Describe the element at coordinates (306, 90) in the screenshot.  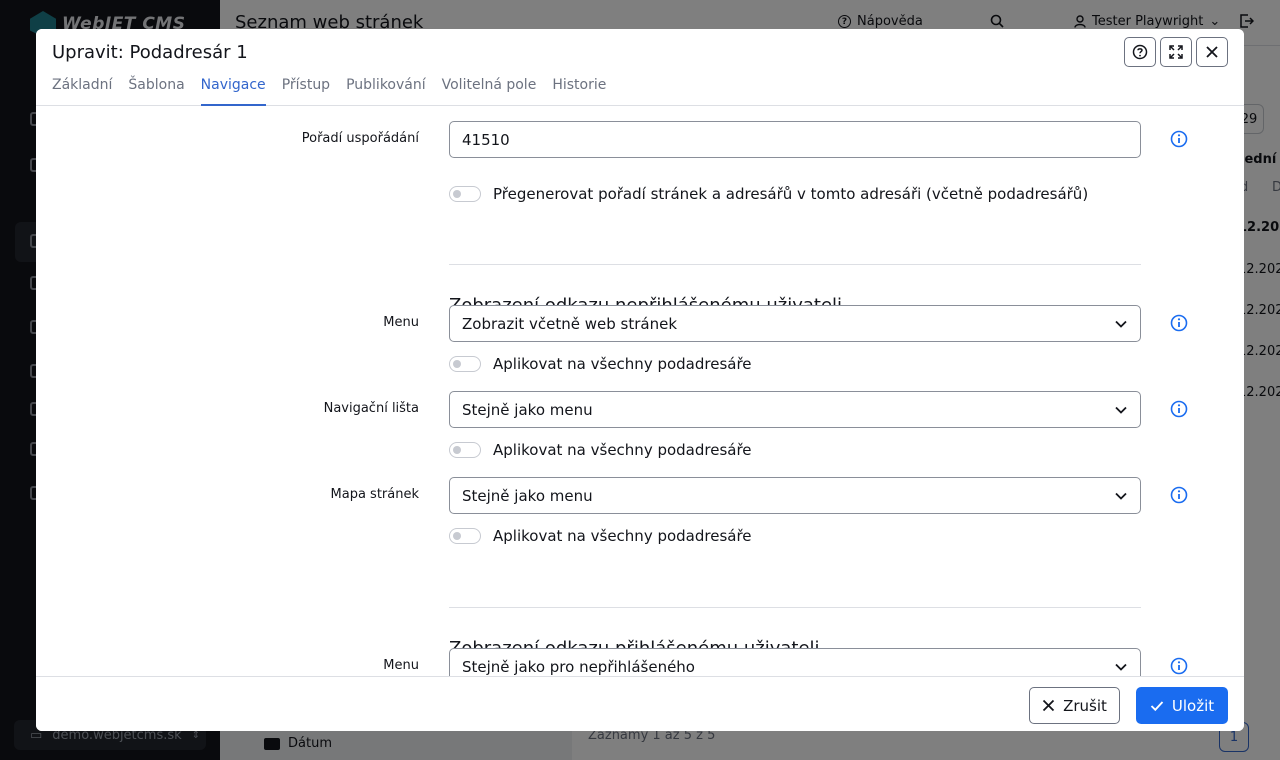
I see `tab-pristup: Přístup` at that location.